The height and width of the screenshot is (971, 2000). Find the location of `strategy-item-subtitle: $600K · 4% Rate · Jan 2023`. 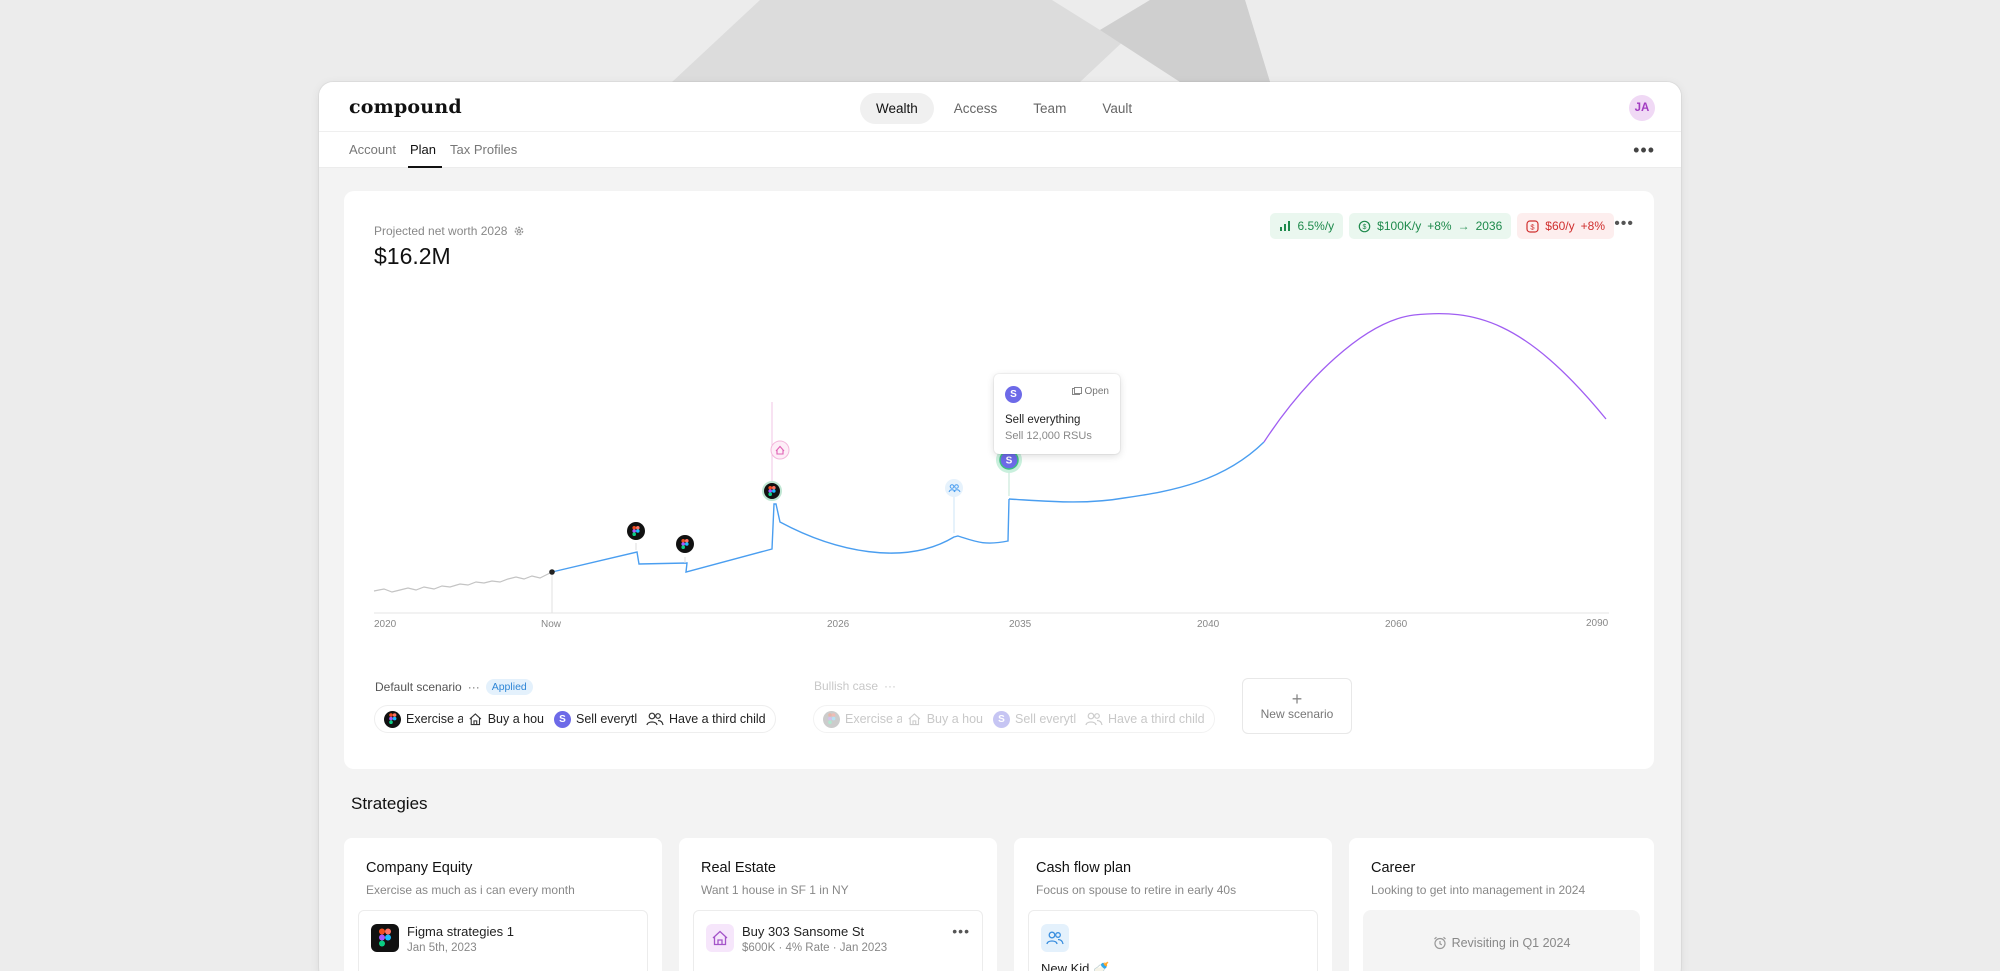

strategy-item-subtitle: $600K · 4% Rate · Jan 2023 is located at coordinates (815, 948).